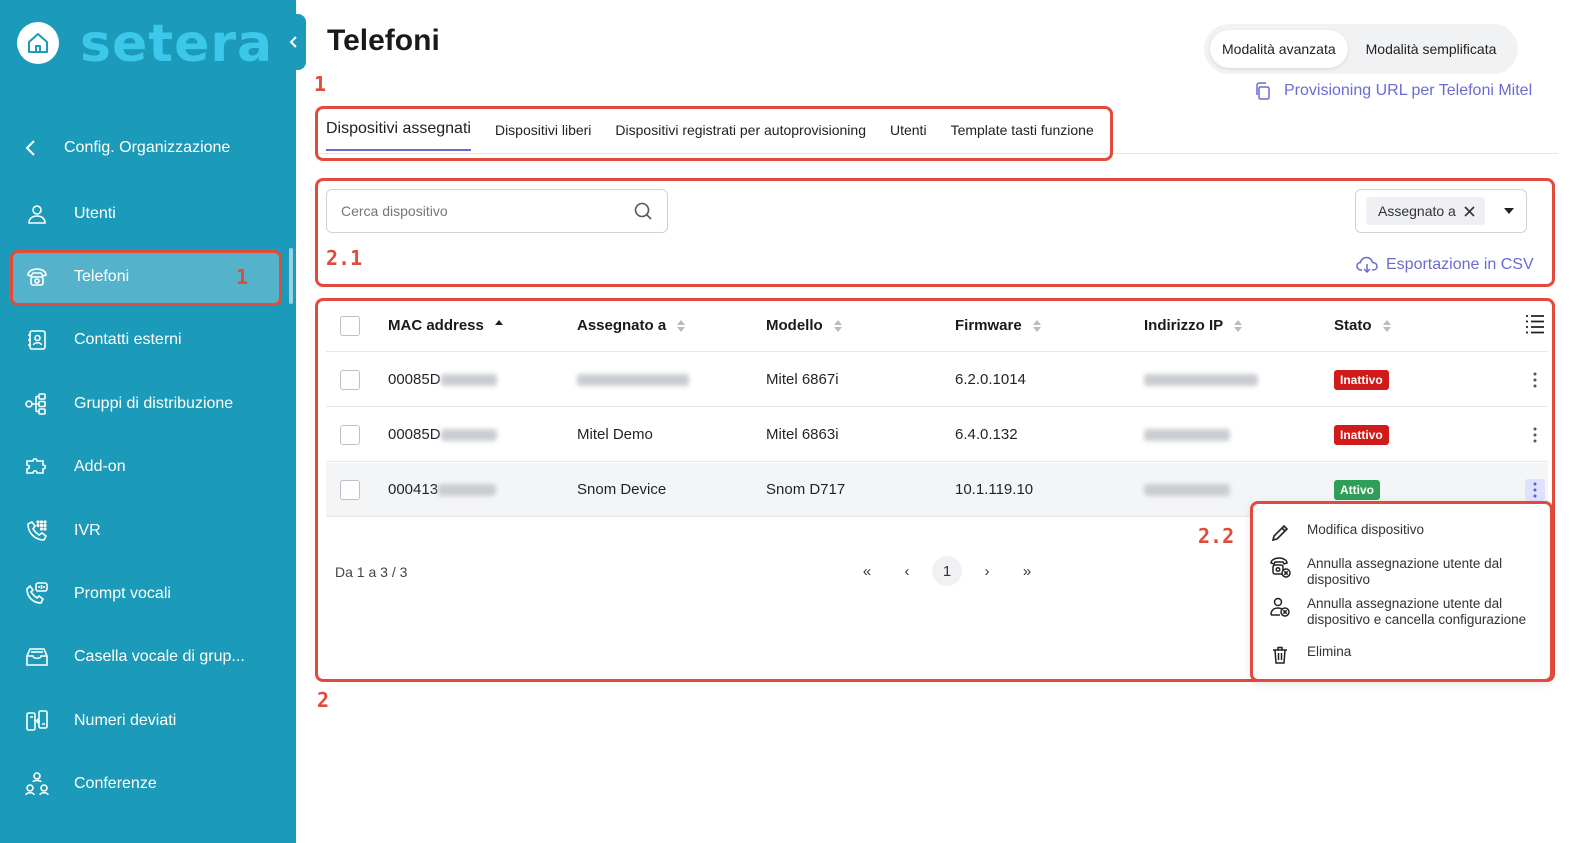  What do you see at coordinates (1460, 264) in the screenshot?
I see `csv-export-label: Esportazione in CSV` at bounding box center [1460, 264].